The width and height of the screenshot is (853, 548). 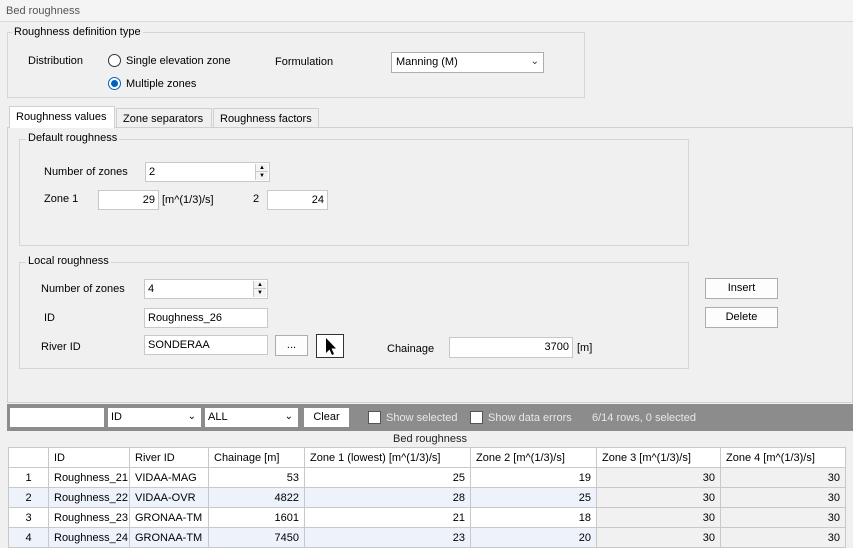 What do you see at coordinates (57, 417) in the screenshot?
I see `search-input` at bounding box center [57, 417].